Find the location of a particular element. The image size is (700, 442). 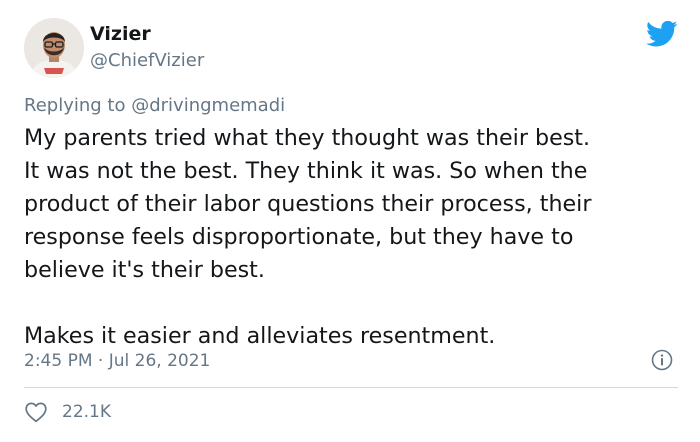

user-avatar-icon is located at coordinates (54, 48).